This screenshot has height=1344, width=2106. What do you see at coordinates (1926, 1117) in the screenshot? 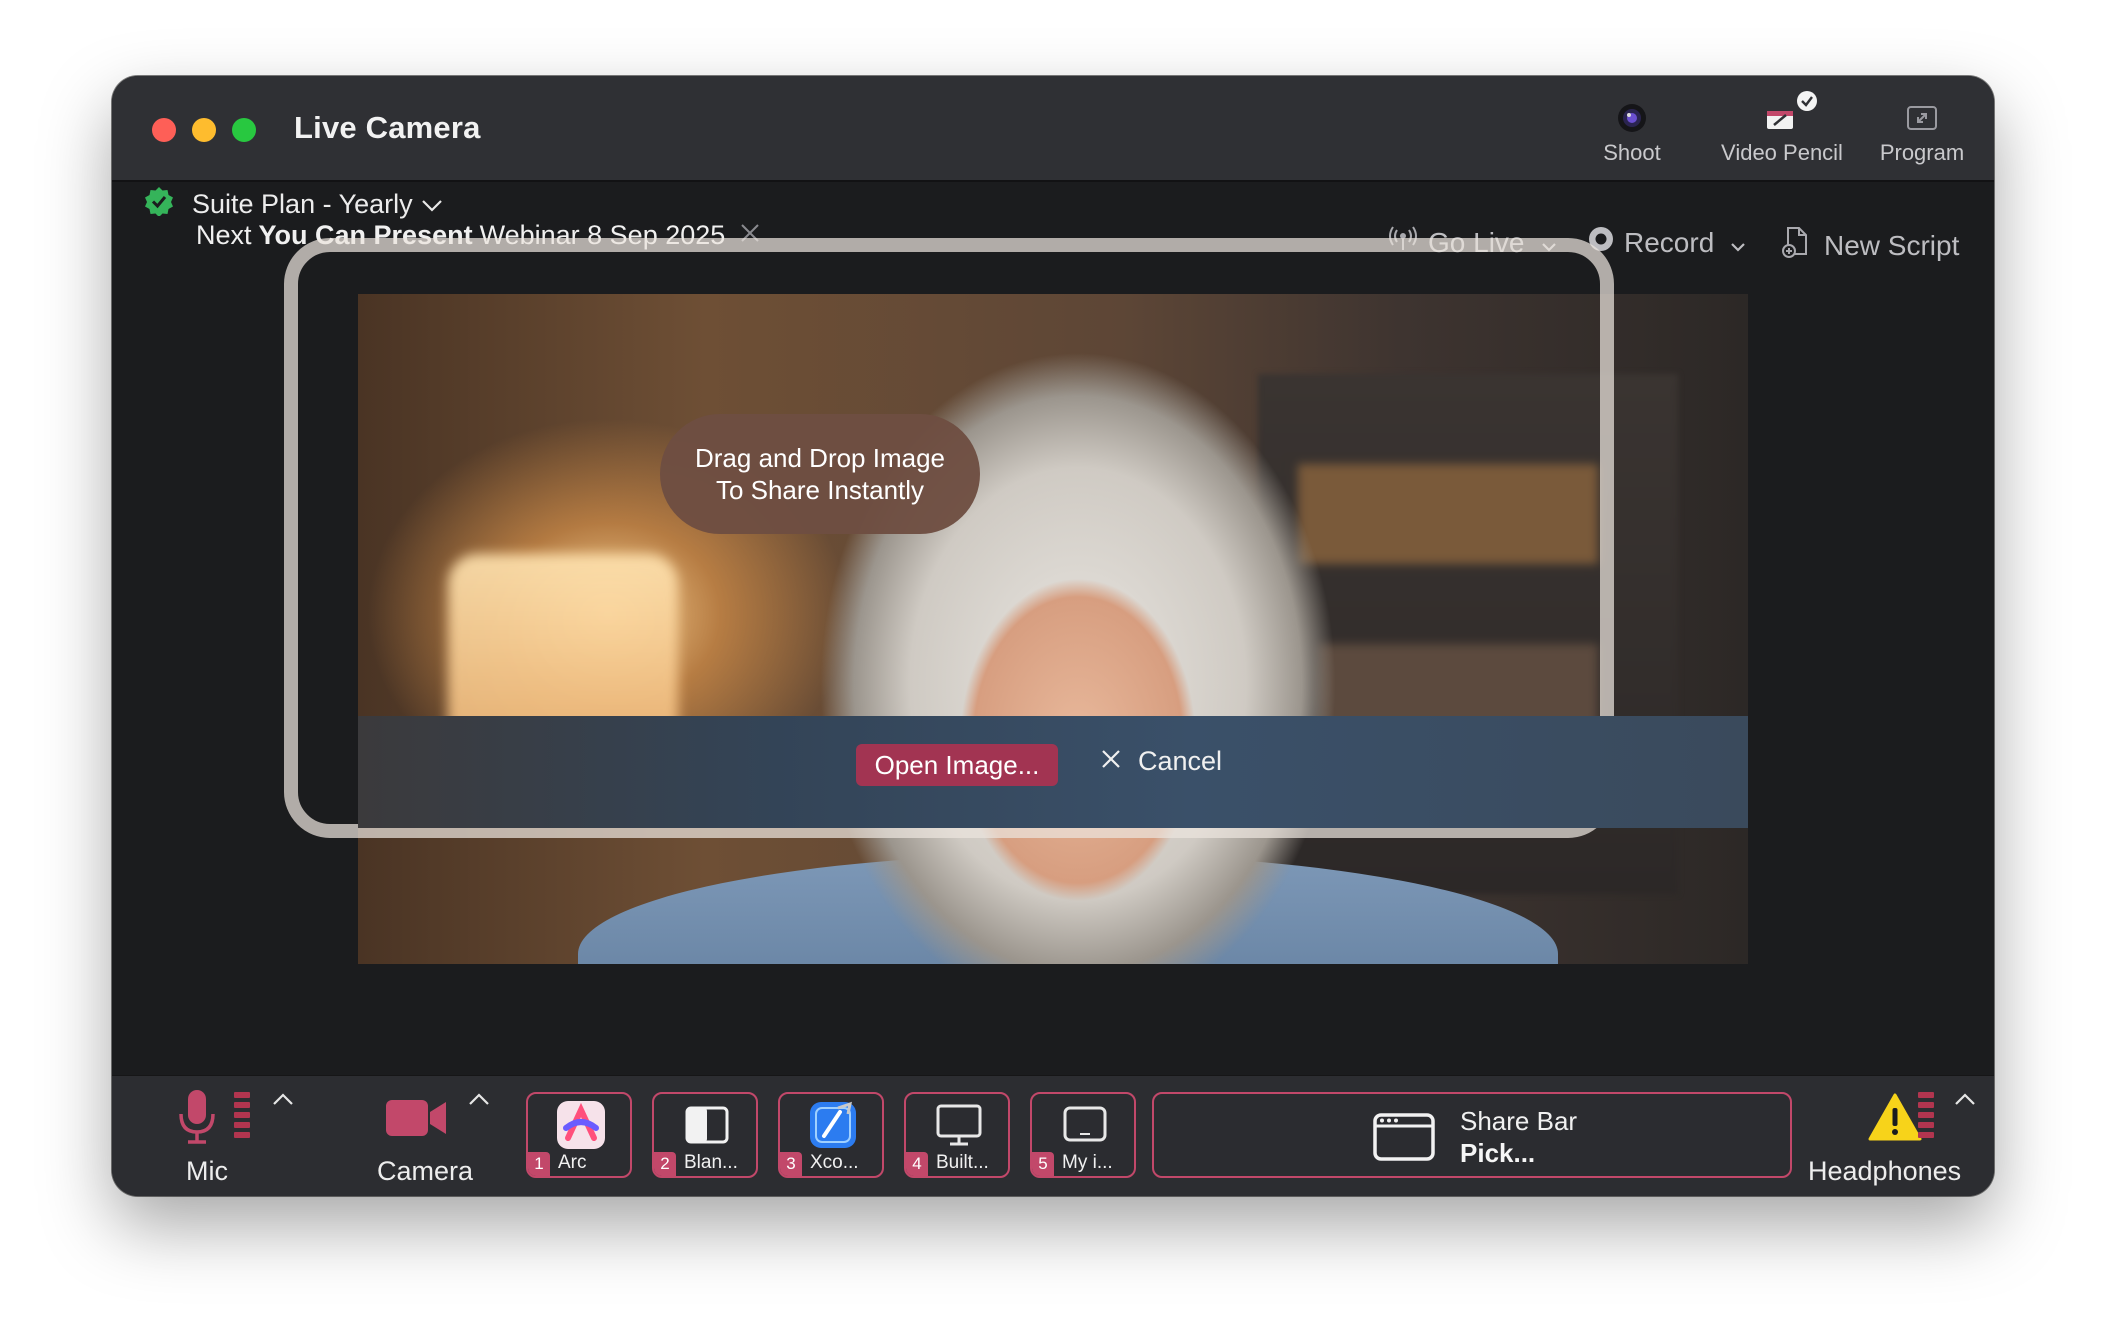
I see `headphones-level-meter` at bounding box center [1926, 1117].